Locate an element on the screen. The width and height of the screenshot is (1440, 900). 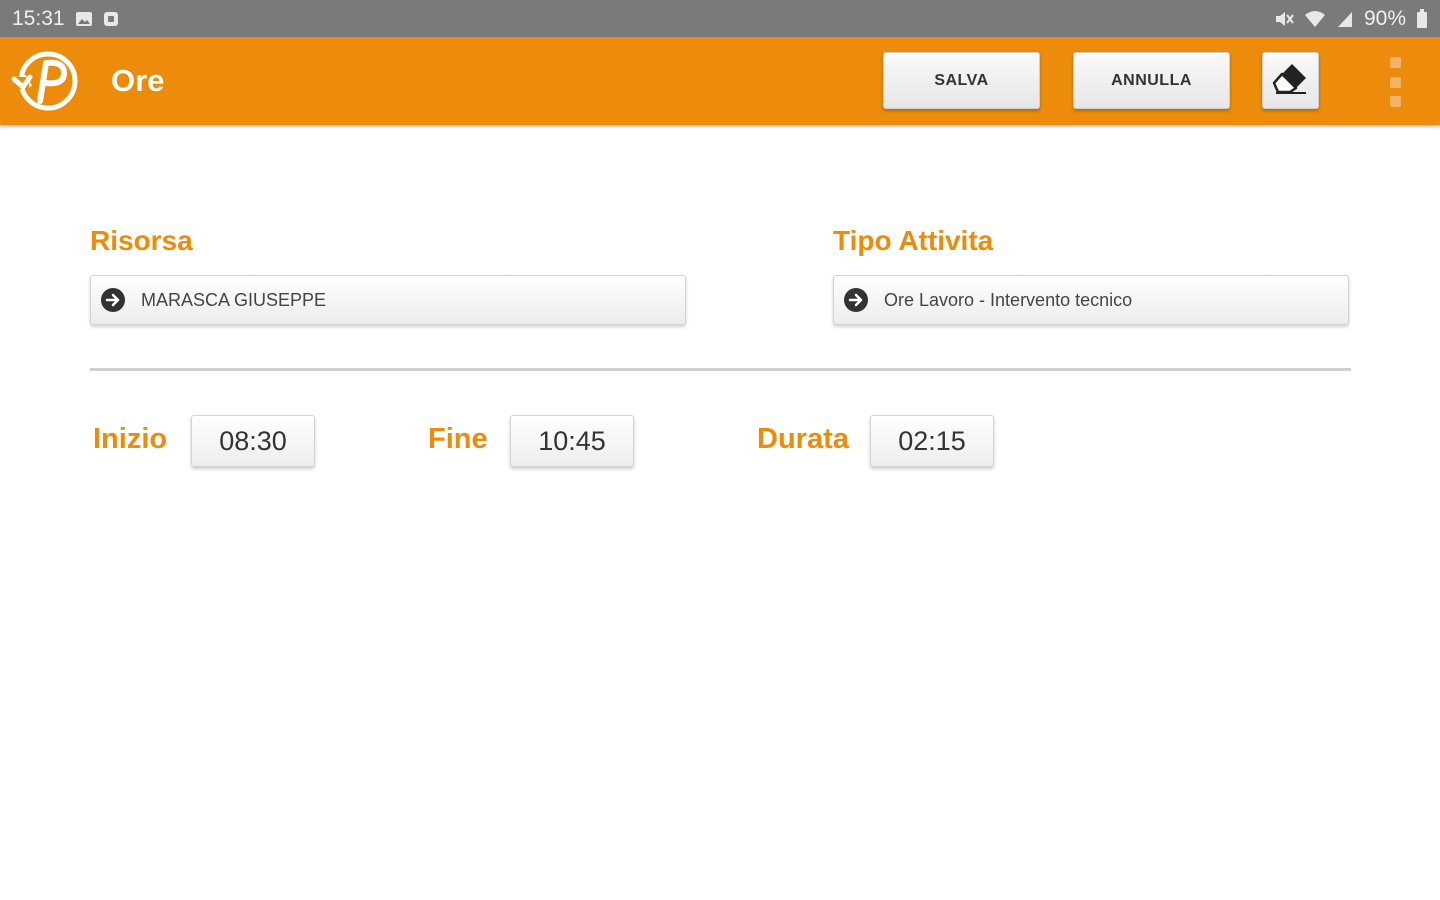
app-logo is located at coordinates (46, 81).